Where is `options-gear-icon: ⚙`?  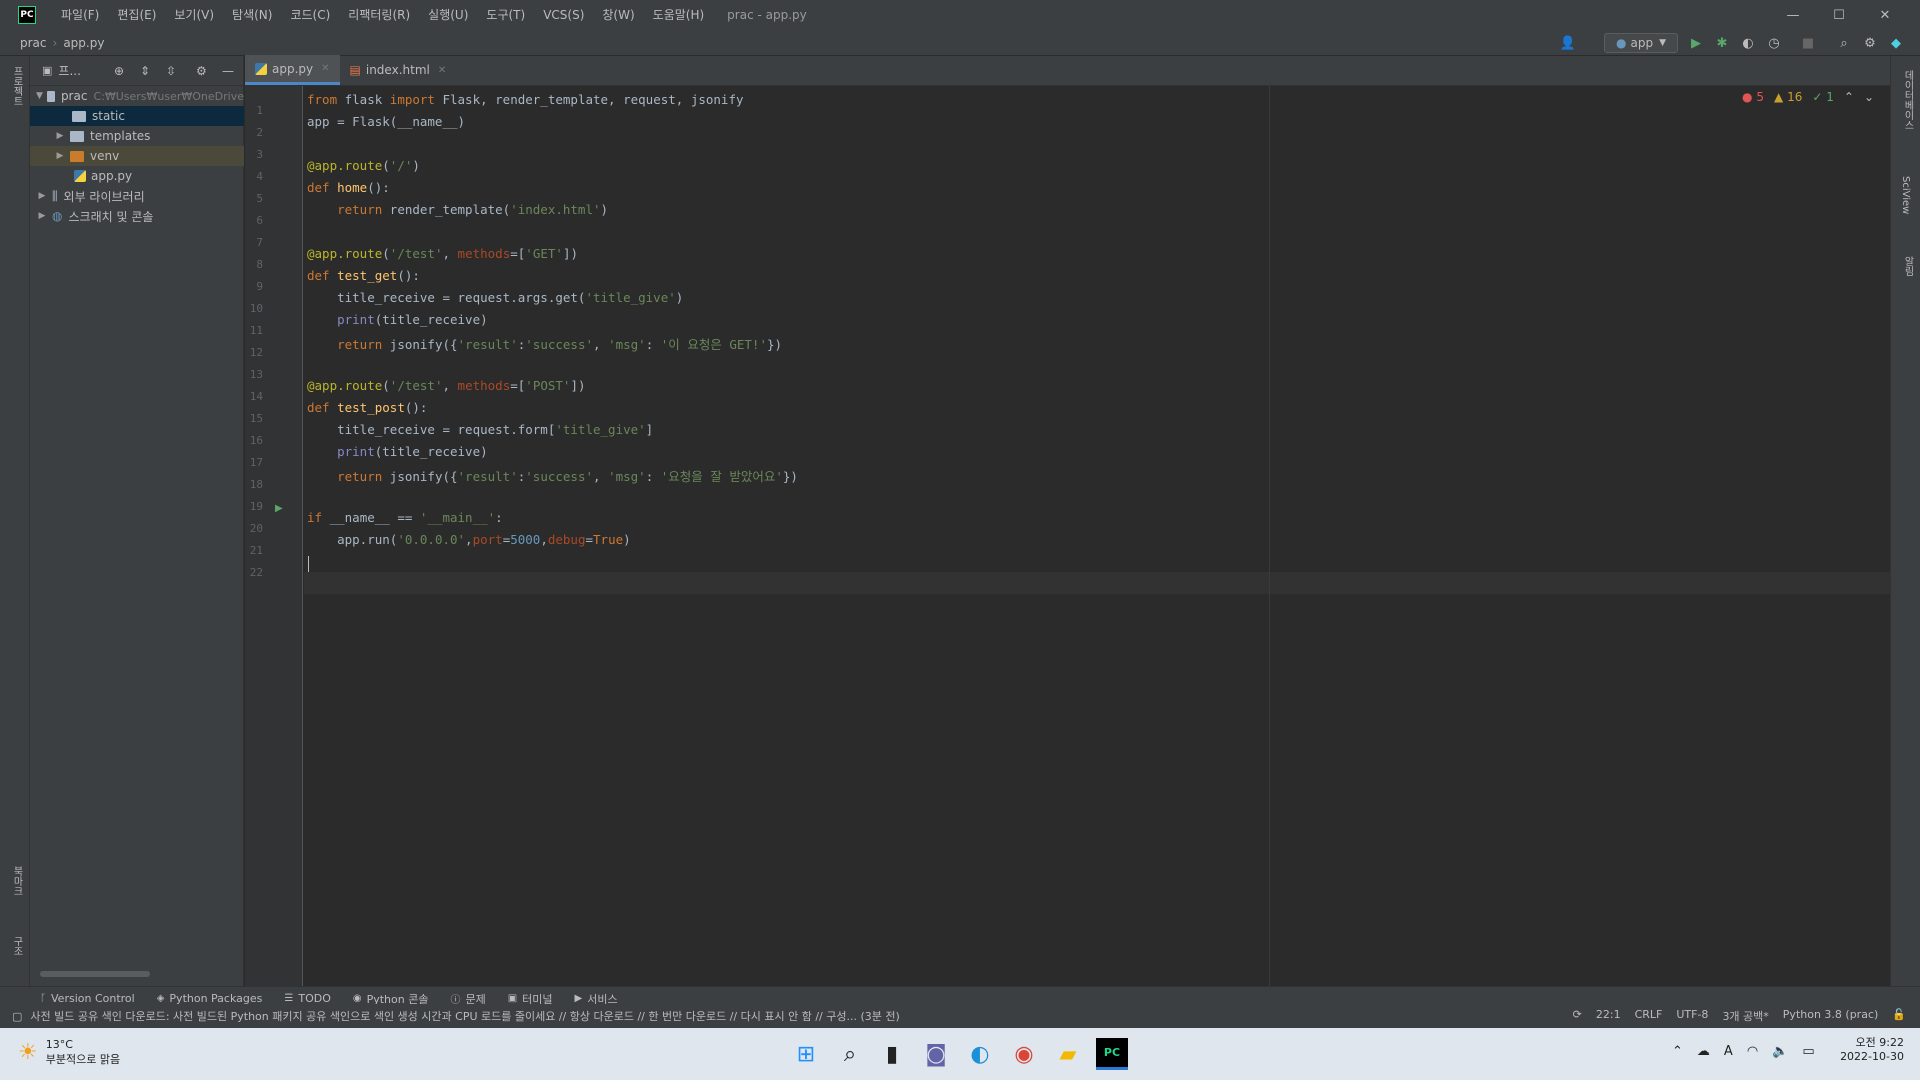 options-gear-icon: ⚙ is located at coordinates (201, 71).